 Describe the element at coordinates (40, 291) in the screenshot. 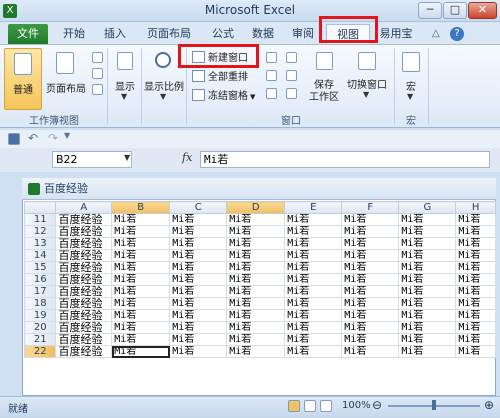

I see `row-header: 17` at that location.